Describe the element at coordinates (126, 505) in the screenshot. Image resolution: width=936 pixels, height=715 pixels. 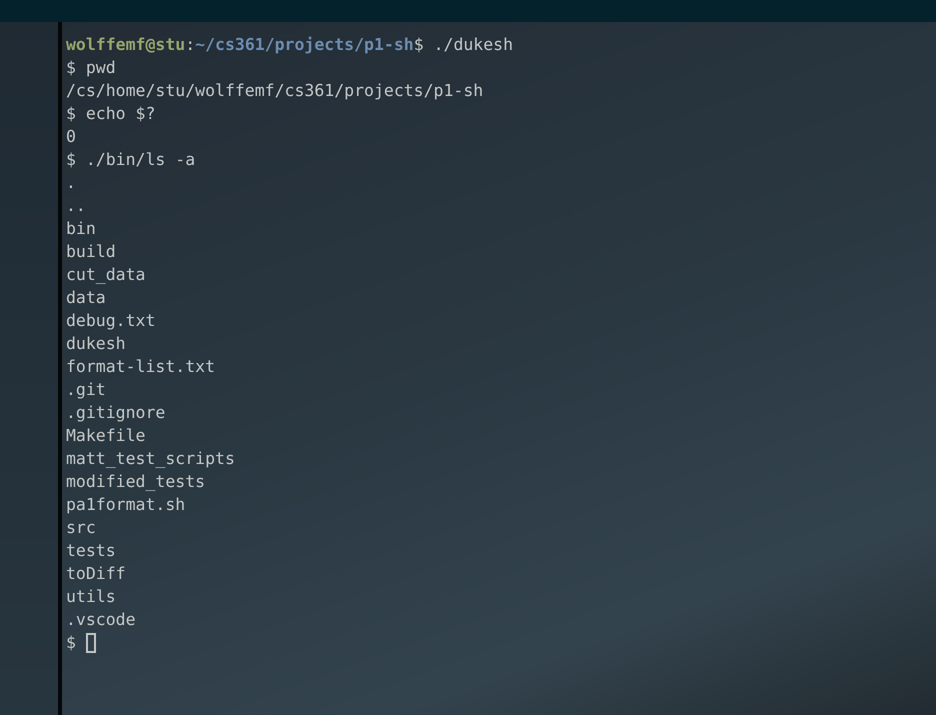
I see `output-line: pa1format.sh` at that location.